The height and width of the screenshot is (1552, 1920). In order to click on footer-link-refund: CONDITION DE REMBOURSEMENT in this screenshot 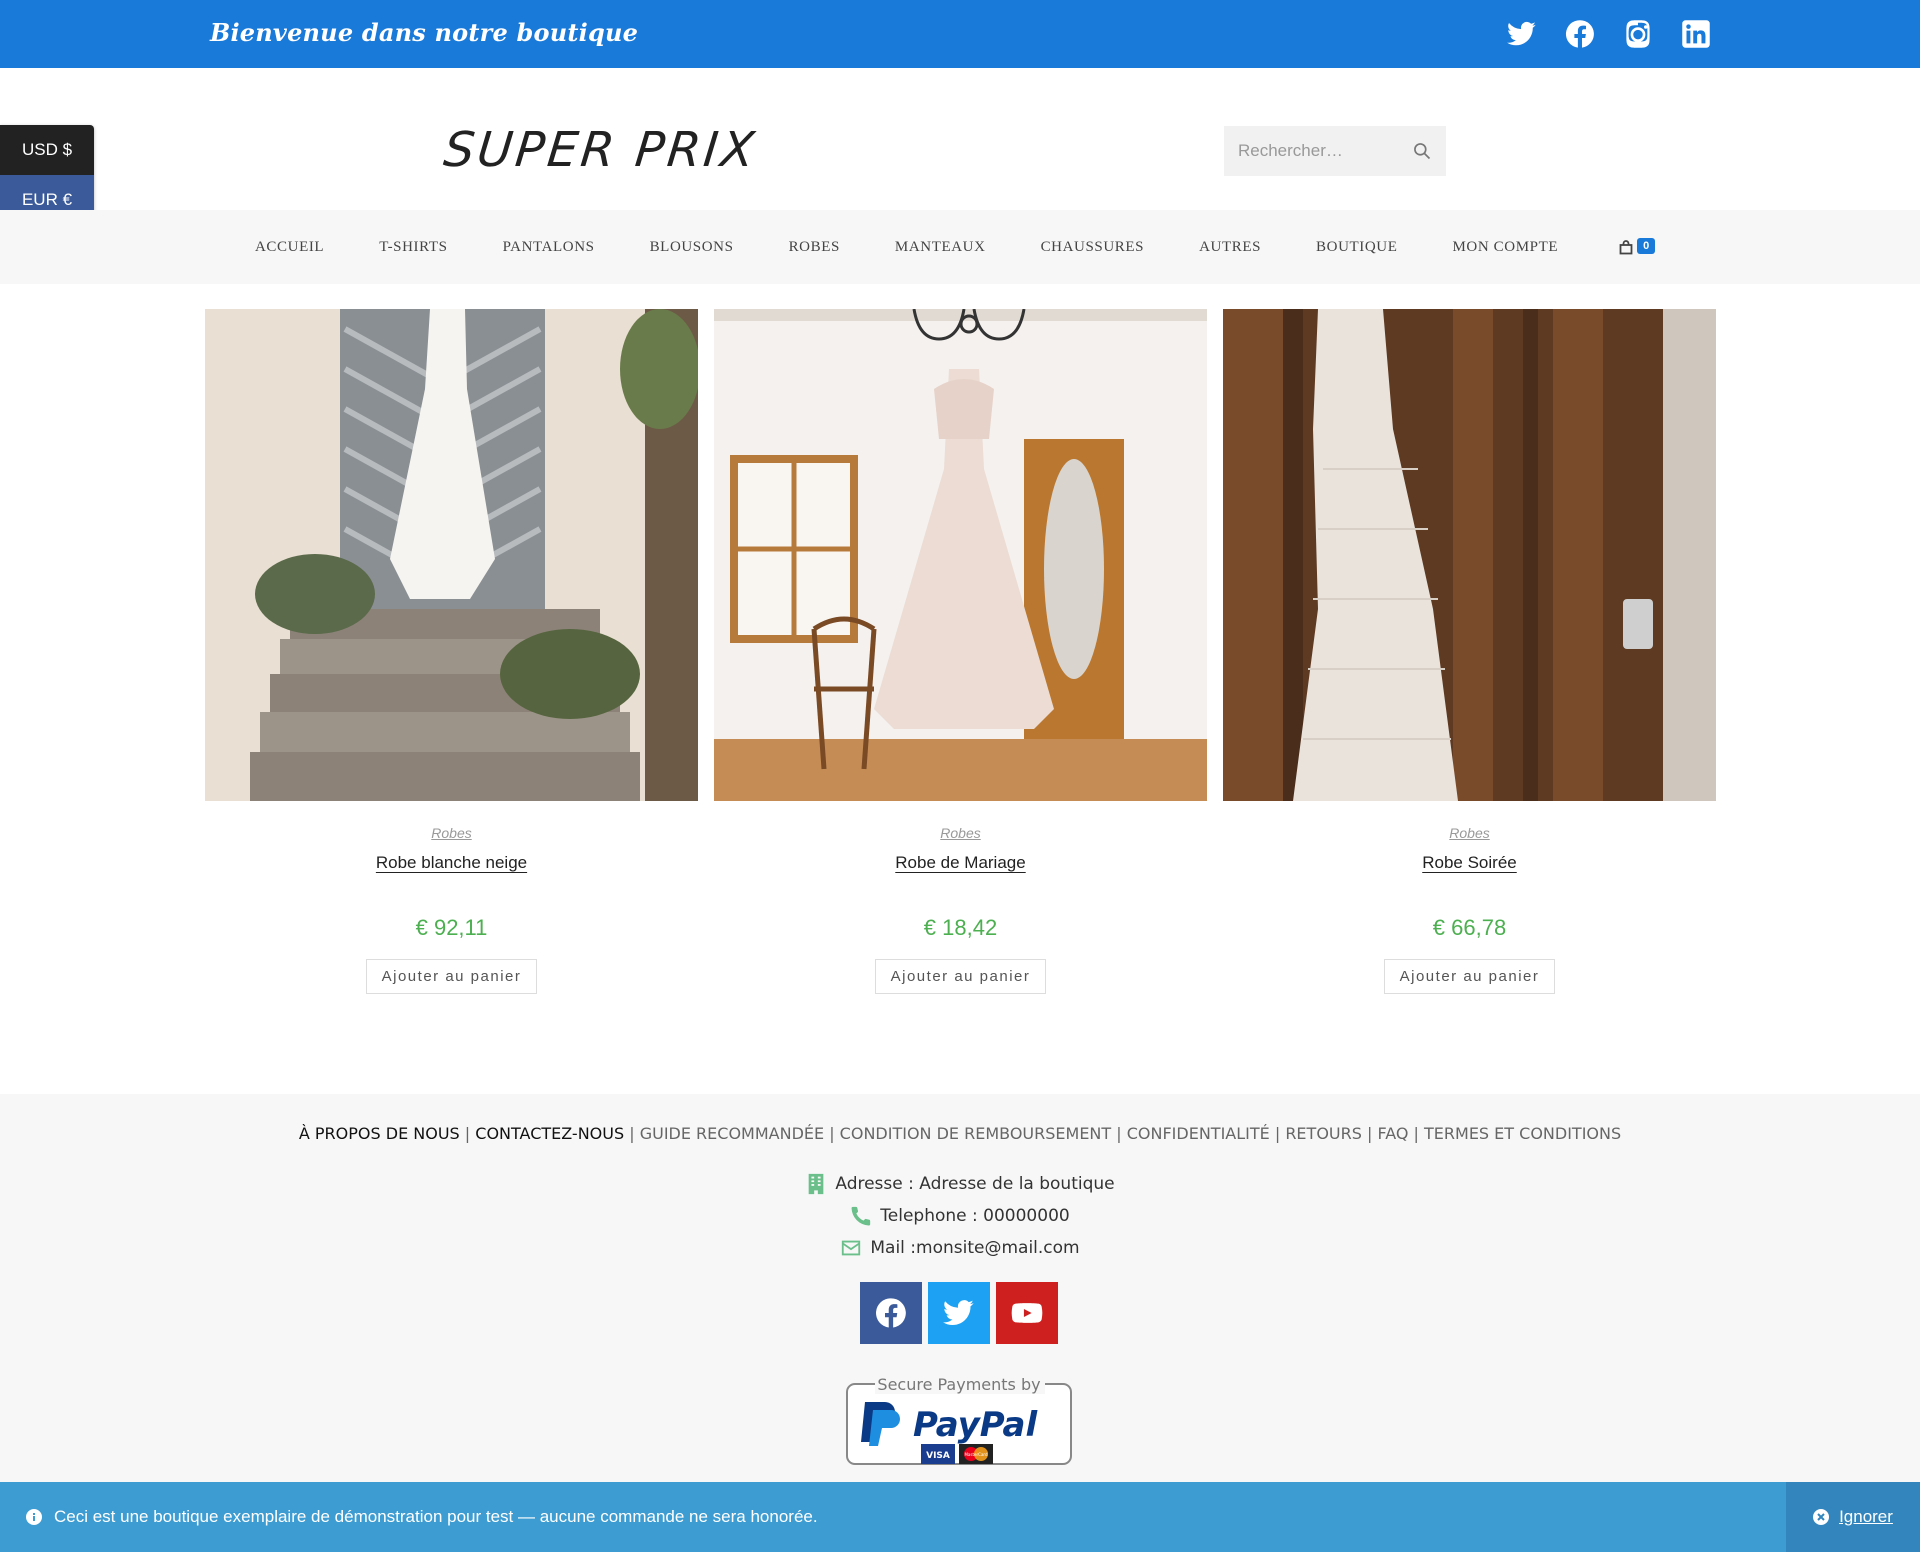, I will do `click(976, 1133)`.